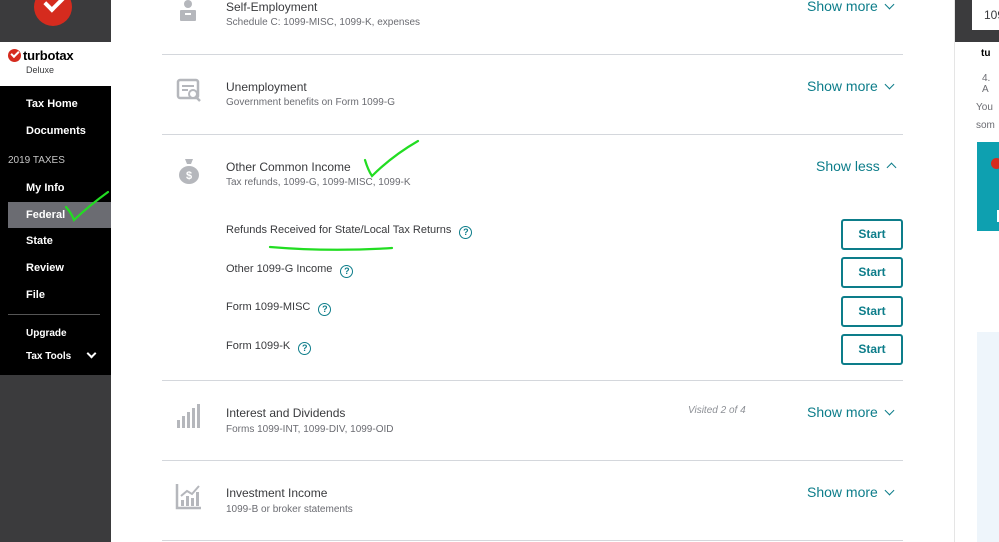  I want to click on sub-item-other-1099g: Other 1099-G Income?, so click(290, 270).